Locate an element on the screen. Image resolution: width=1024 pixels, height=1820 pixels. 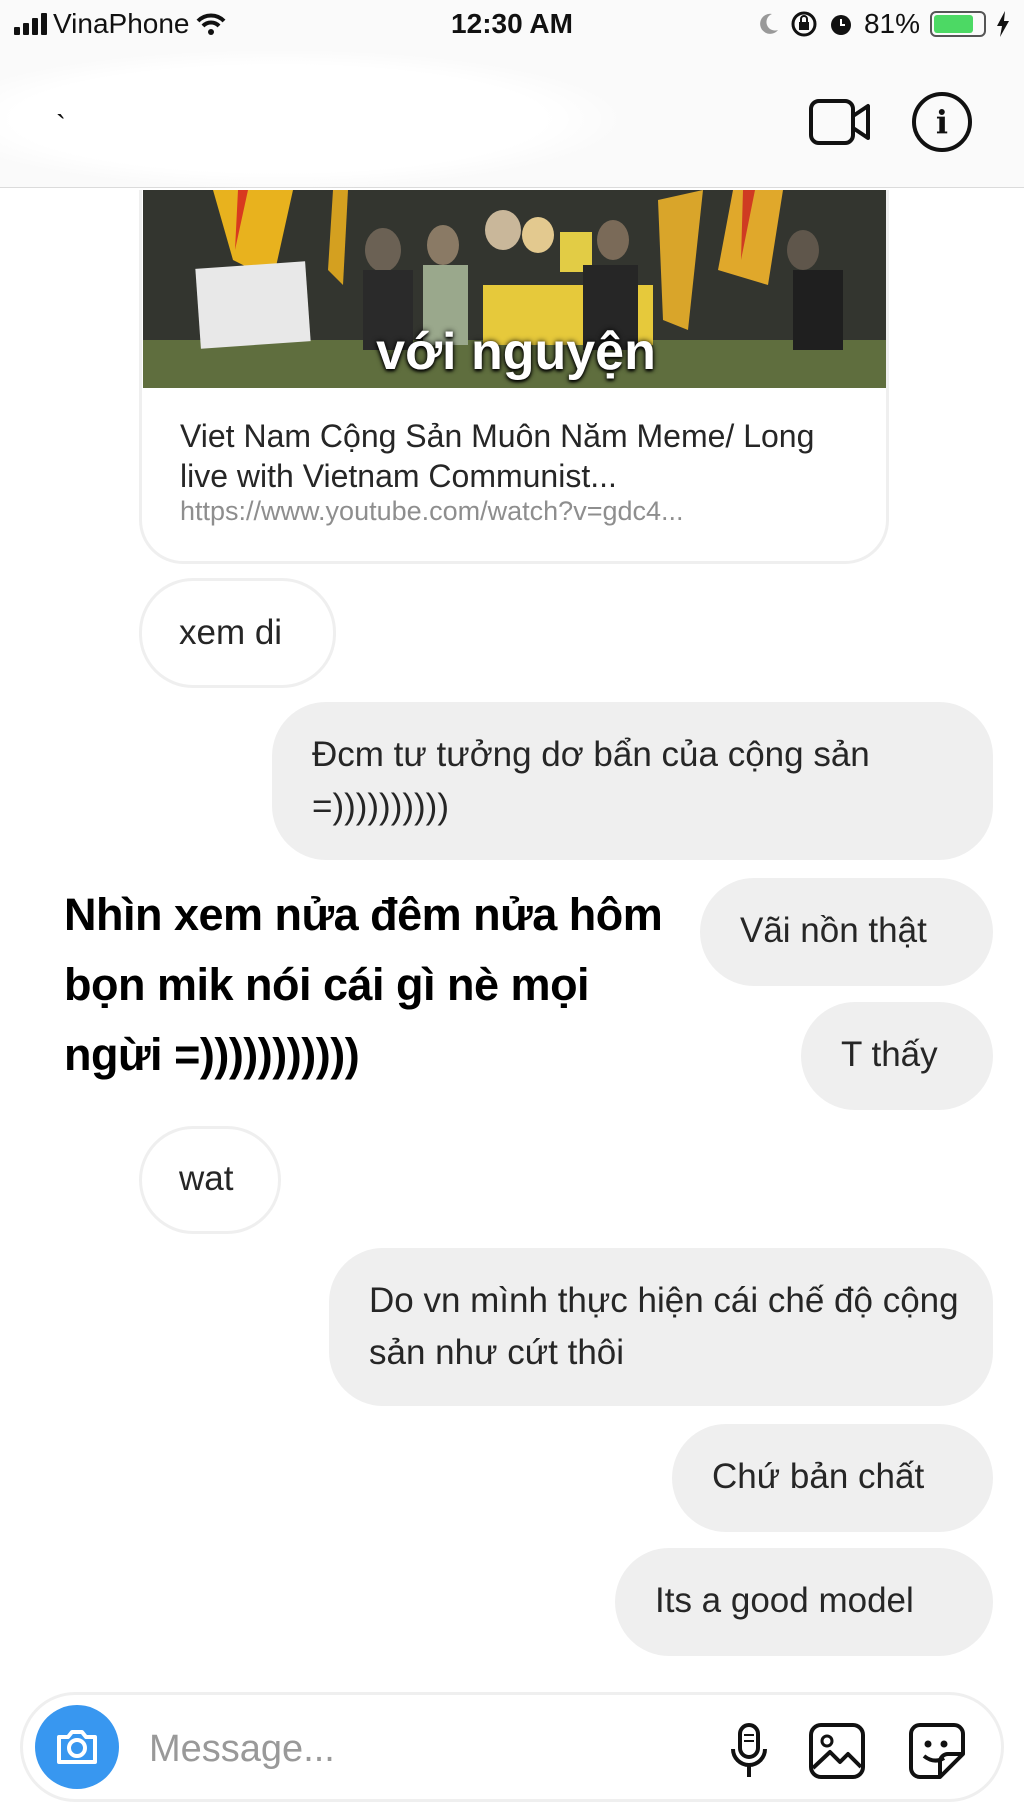
chat-header: ` i is located at coordinates (512, 119).